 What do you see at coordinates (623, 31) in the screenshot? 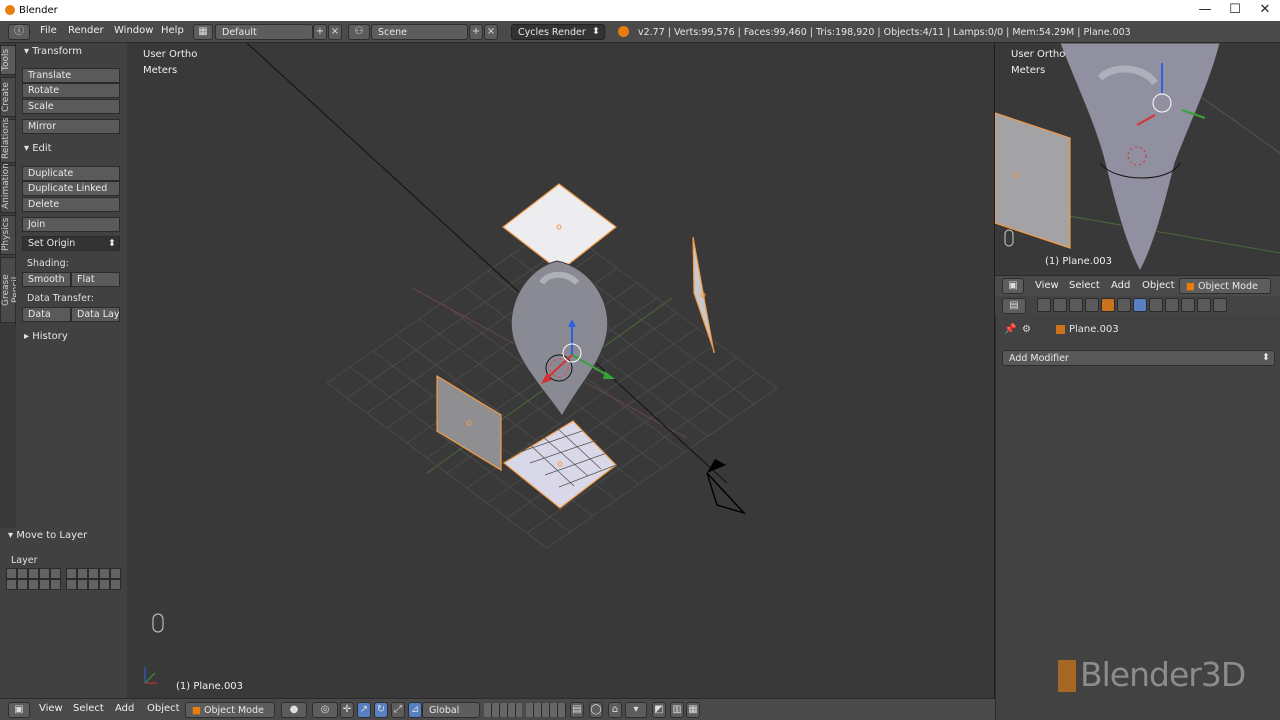
I see `blender-version-icon` at bounding box center [623, 31].